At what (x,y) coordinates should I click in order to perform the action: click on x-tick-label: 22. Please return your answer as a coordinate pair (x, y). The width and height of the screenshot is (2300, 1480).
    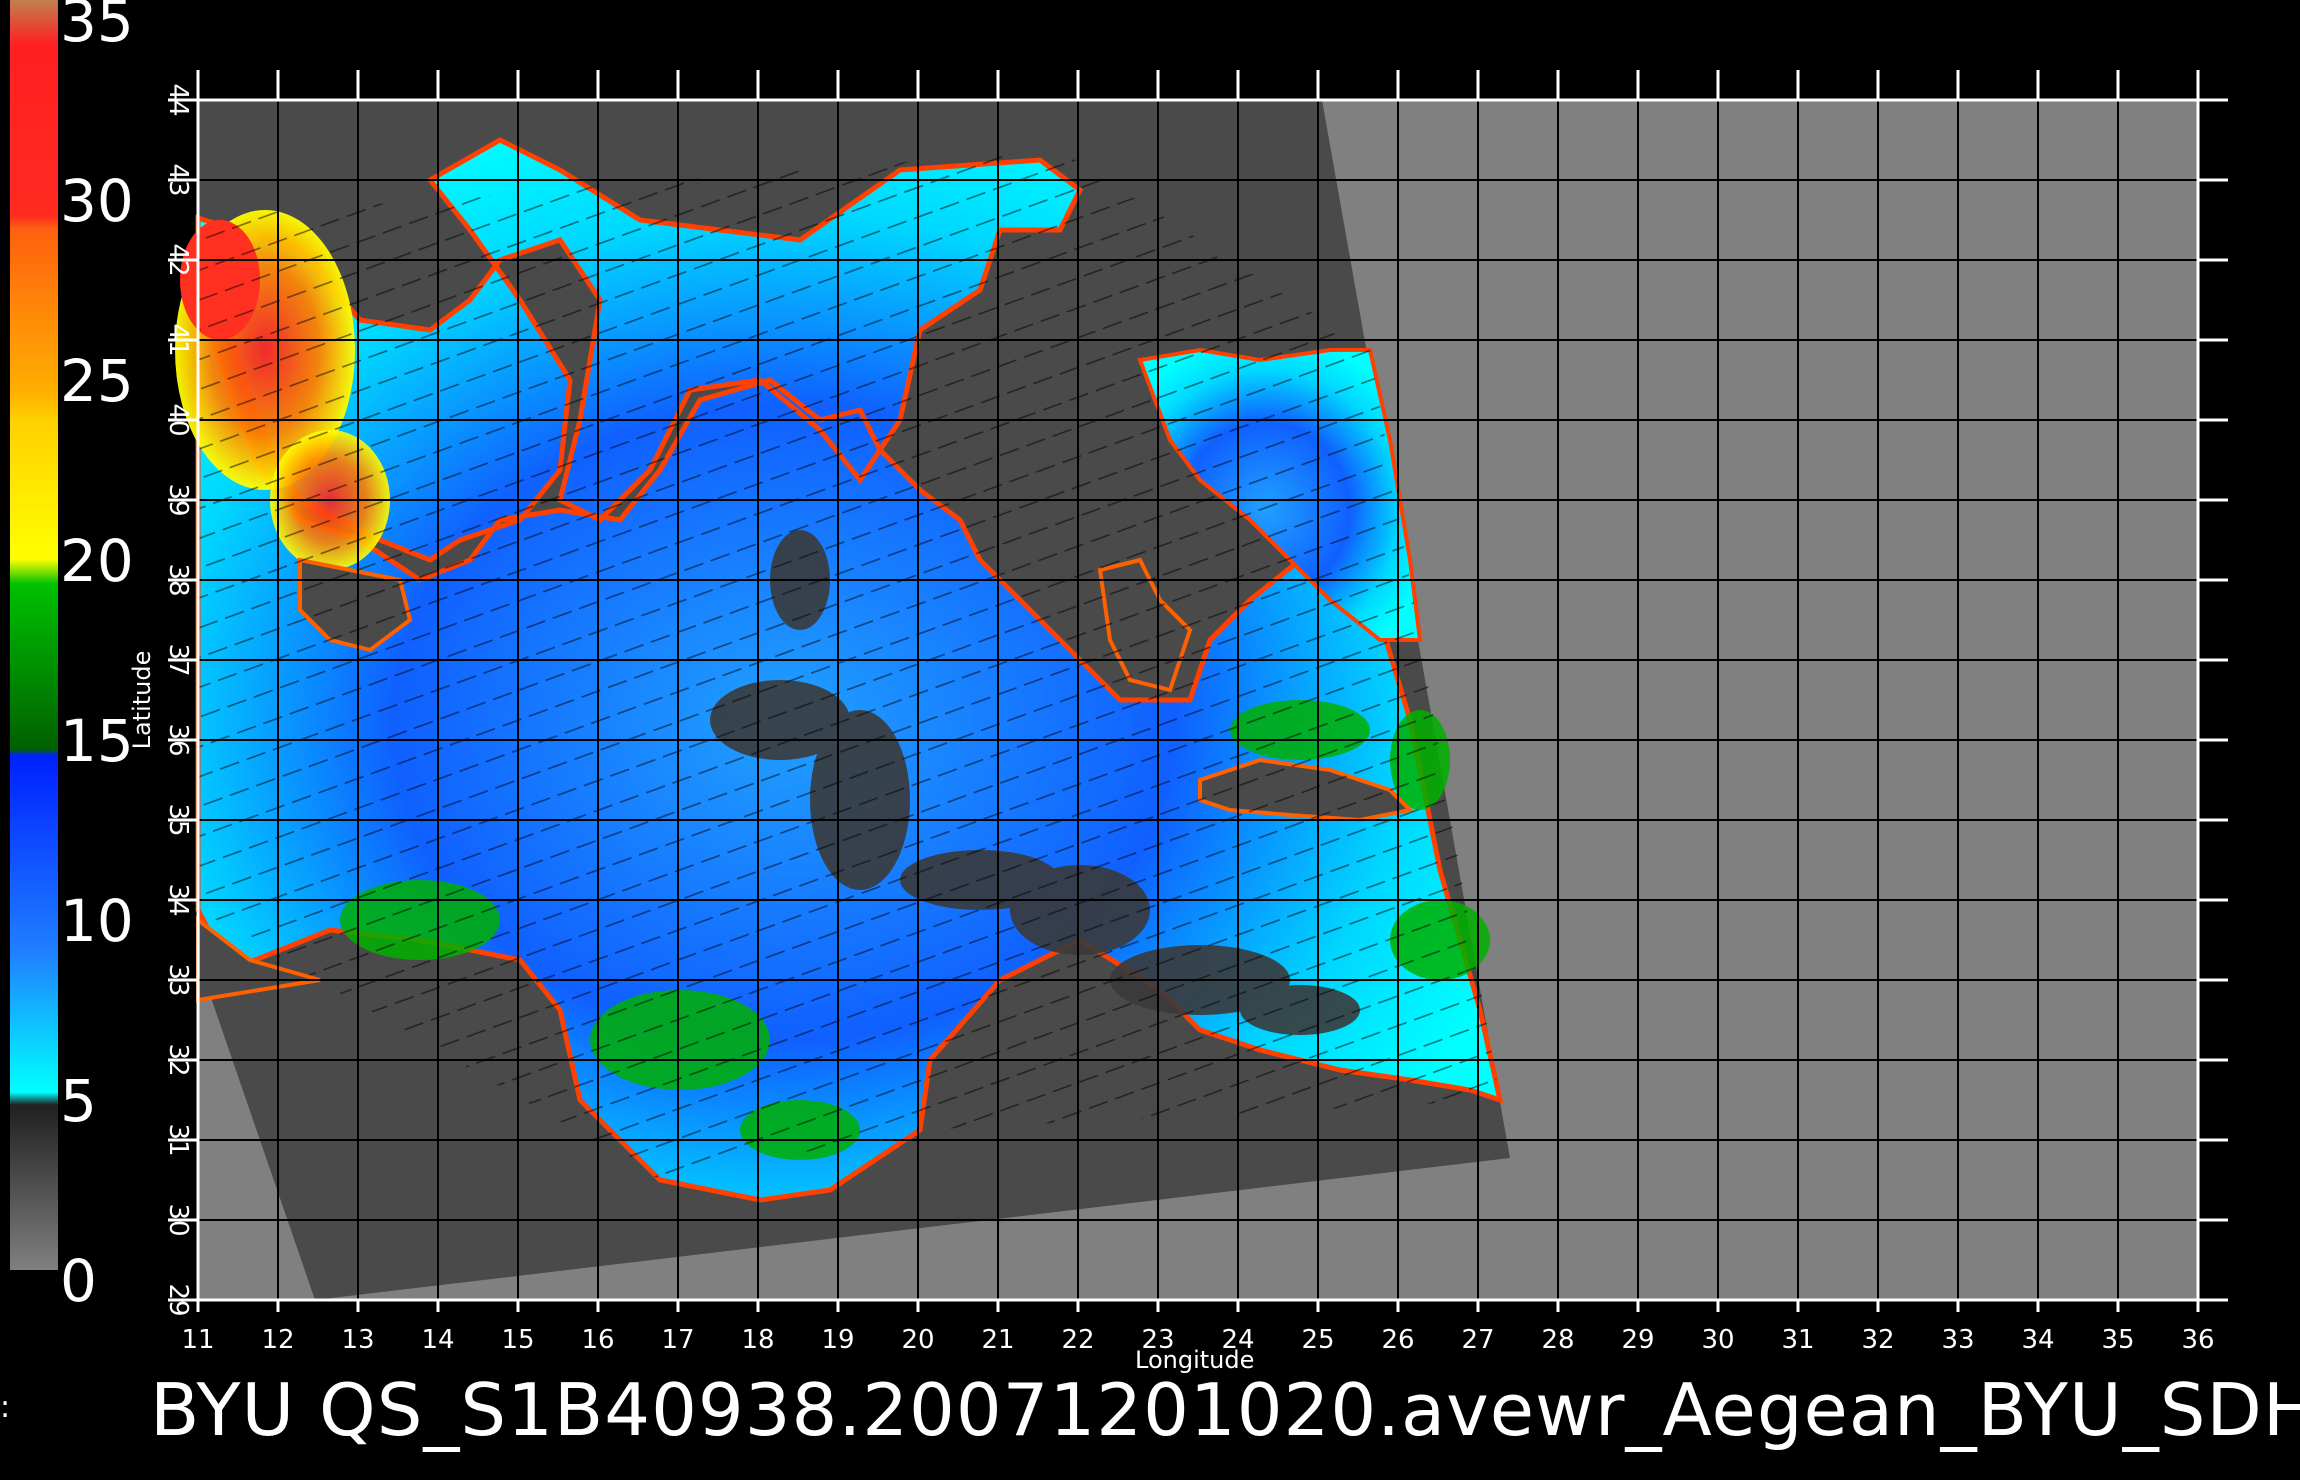
    Looking at the image, I should click on (1077, 1340).